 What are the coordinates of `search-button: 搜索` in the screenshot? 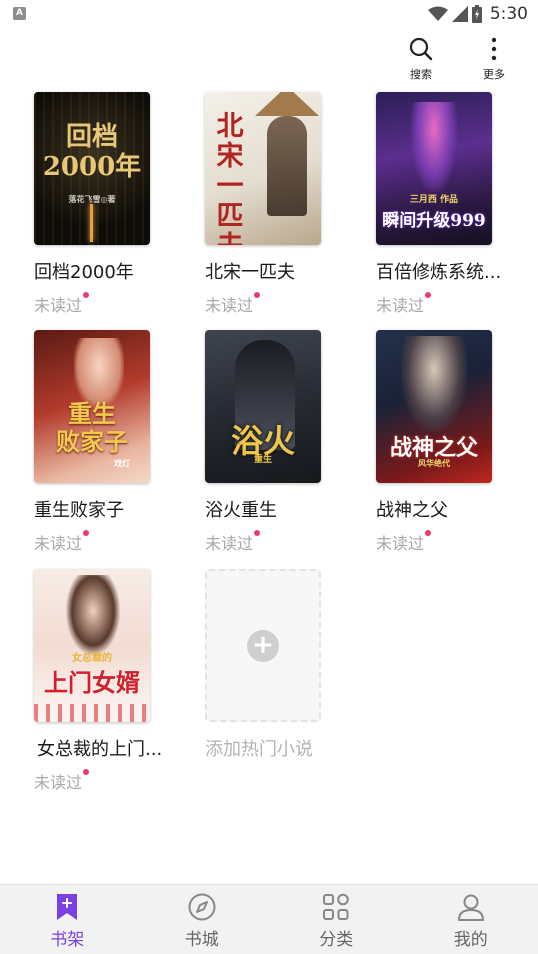 It's located at (421, 59).